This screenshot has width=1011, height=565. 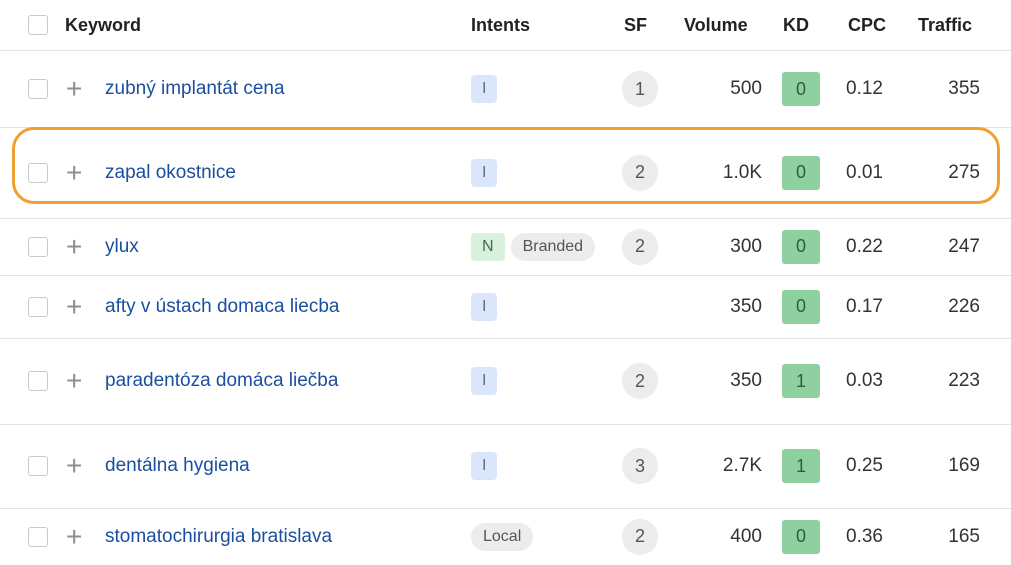 I want to click on keyword-link: dentálna hygiena, so click(x=177, y=466).